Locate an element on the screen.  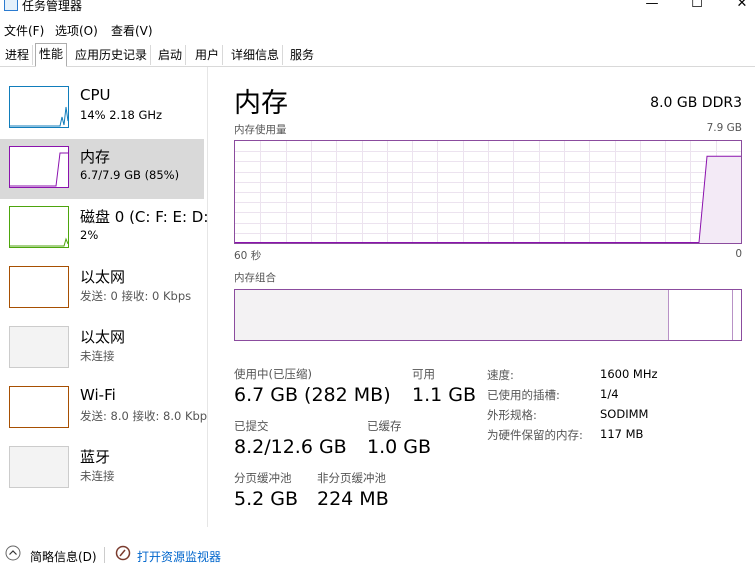
sidebar-item-detail: 发送: 8.0 接收: 8.0 Kbp is located at coordinates (144, 416).